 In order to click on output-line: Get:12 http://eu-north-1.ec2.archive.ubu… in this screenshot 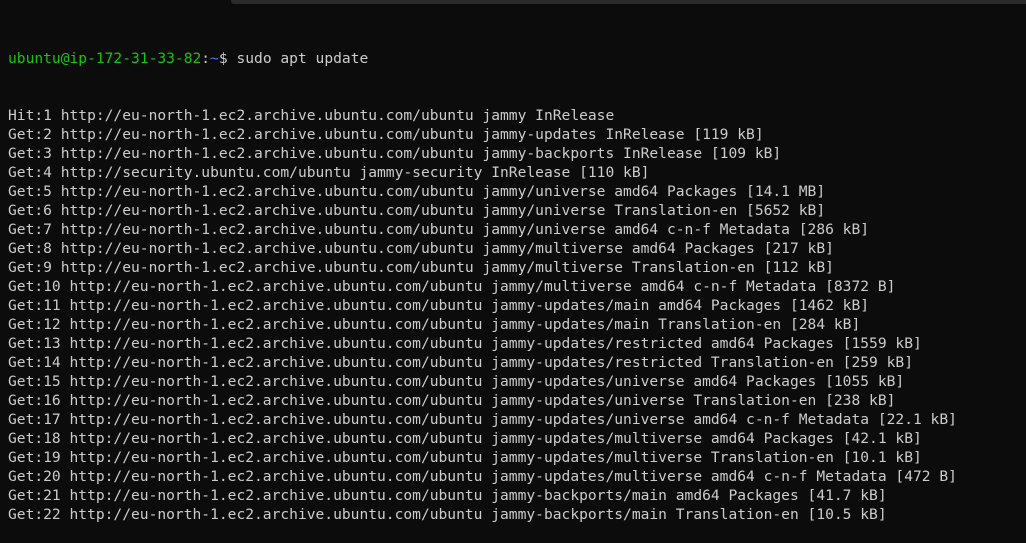, I will do `click(434, 324)`.